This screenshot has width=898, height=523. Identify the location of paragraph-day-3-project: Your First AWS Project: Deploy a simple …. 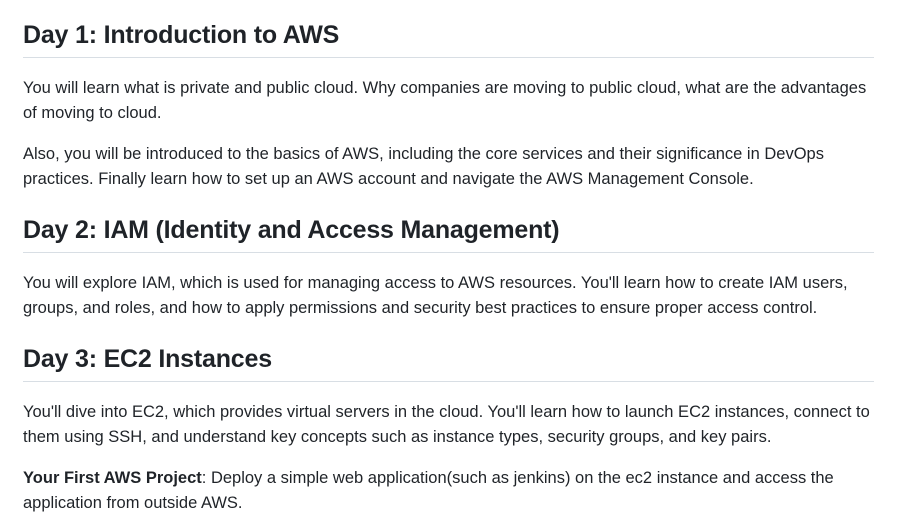
(453, 491).